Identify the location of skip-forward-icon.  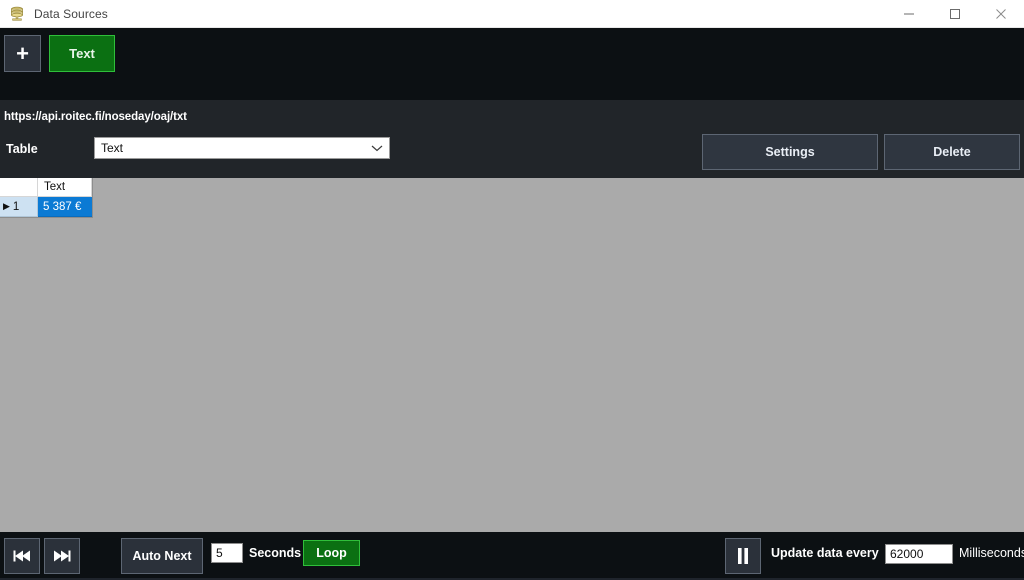
(62, 556).